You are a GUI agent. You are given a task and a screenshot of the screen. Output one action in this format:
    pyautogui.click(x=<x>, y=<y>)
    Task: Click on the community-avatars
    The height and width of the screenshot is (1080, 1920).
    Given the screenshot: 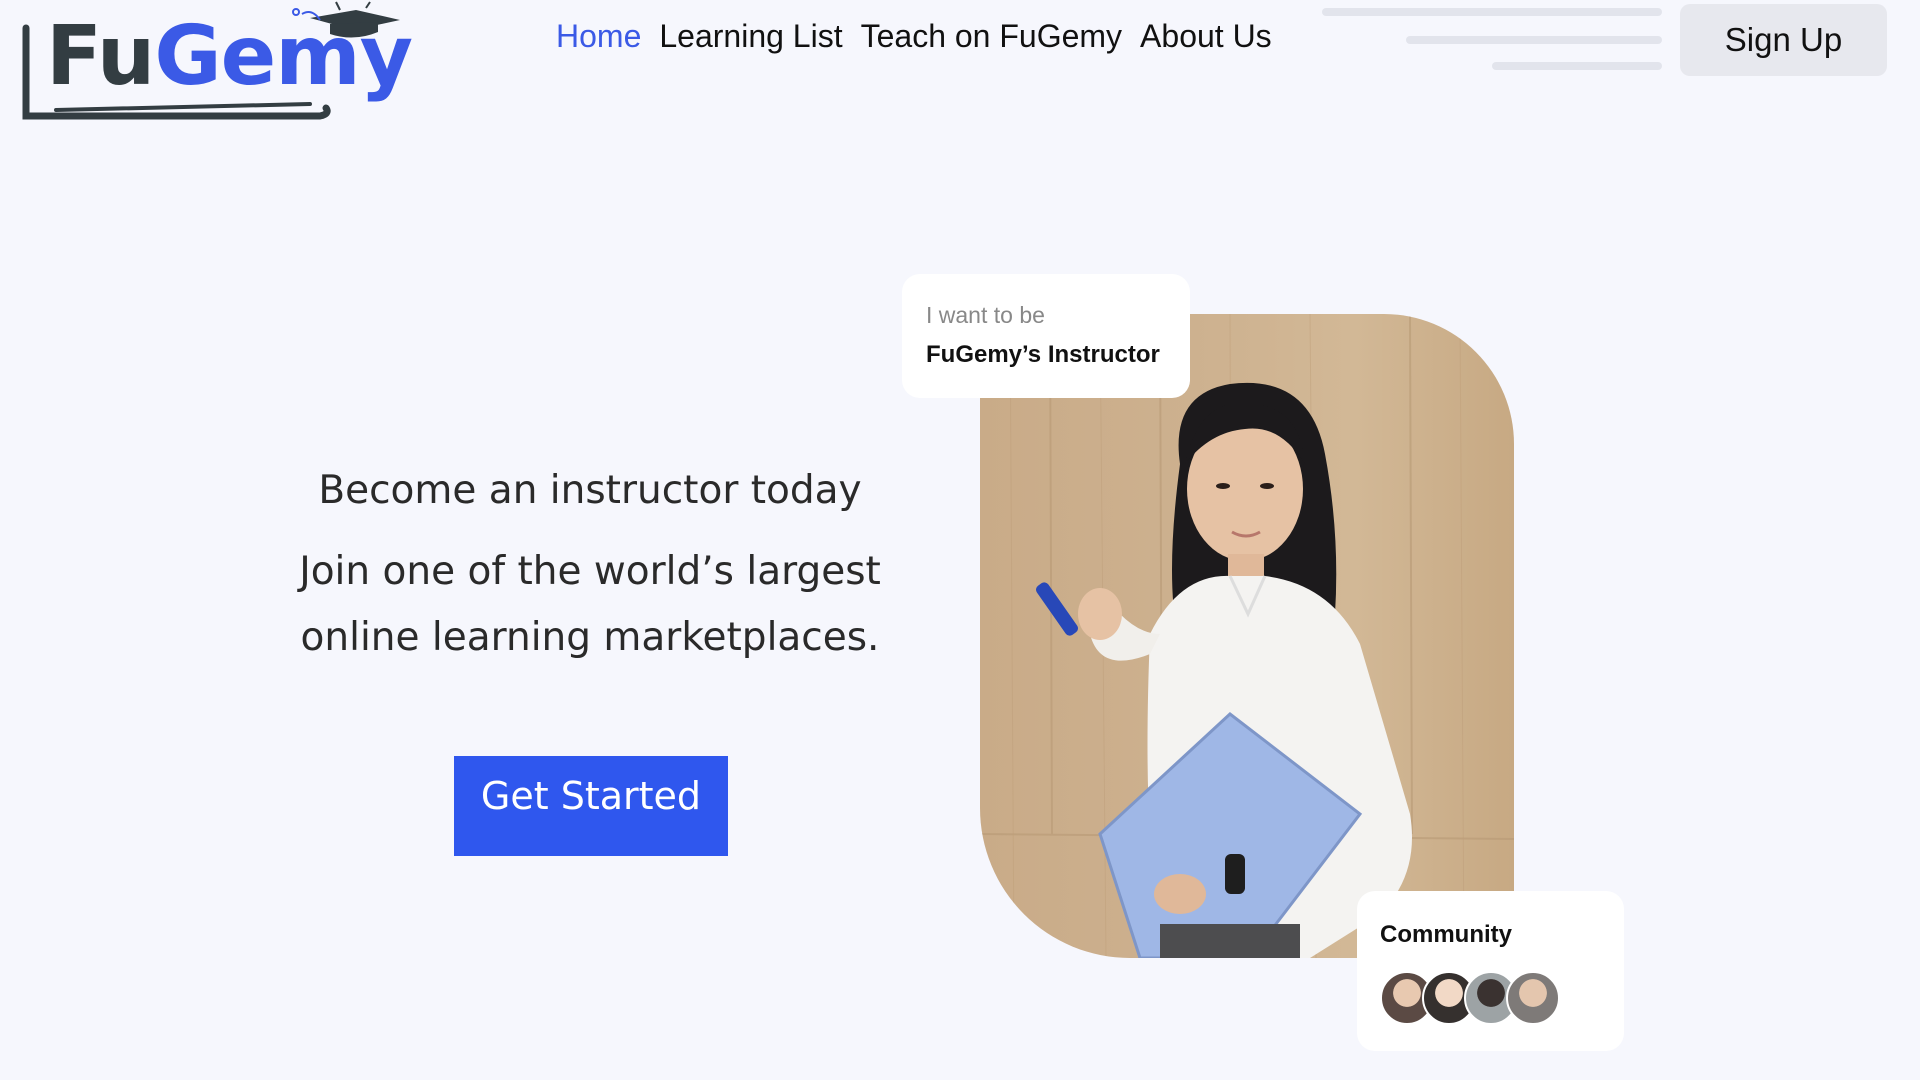 What is the action you would take?
    pyautogui.click(x=1490, y=998)
    